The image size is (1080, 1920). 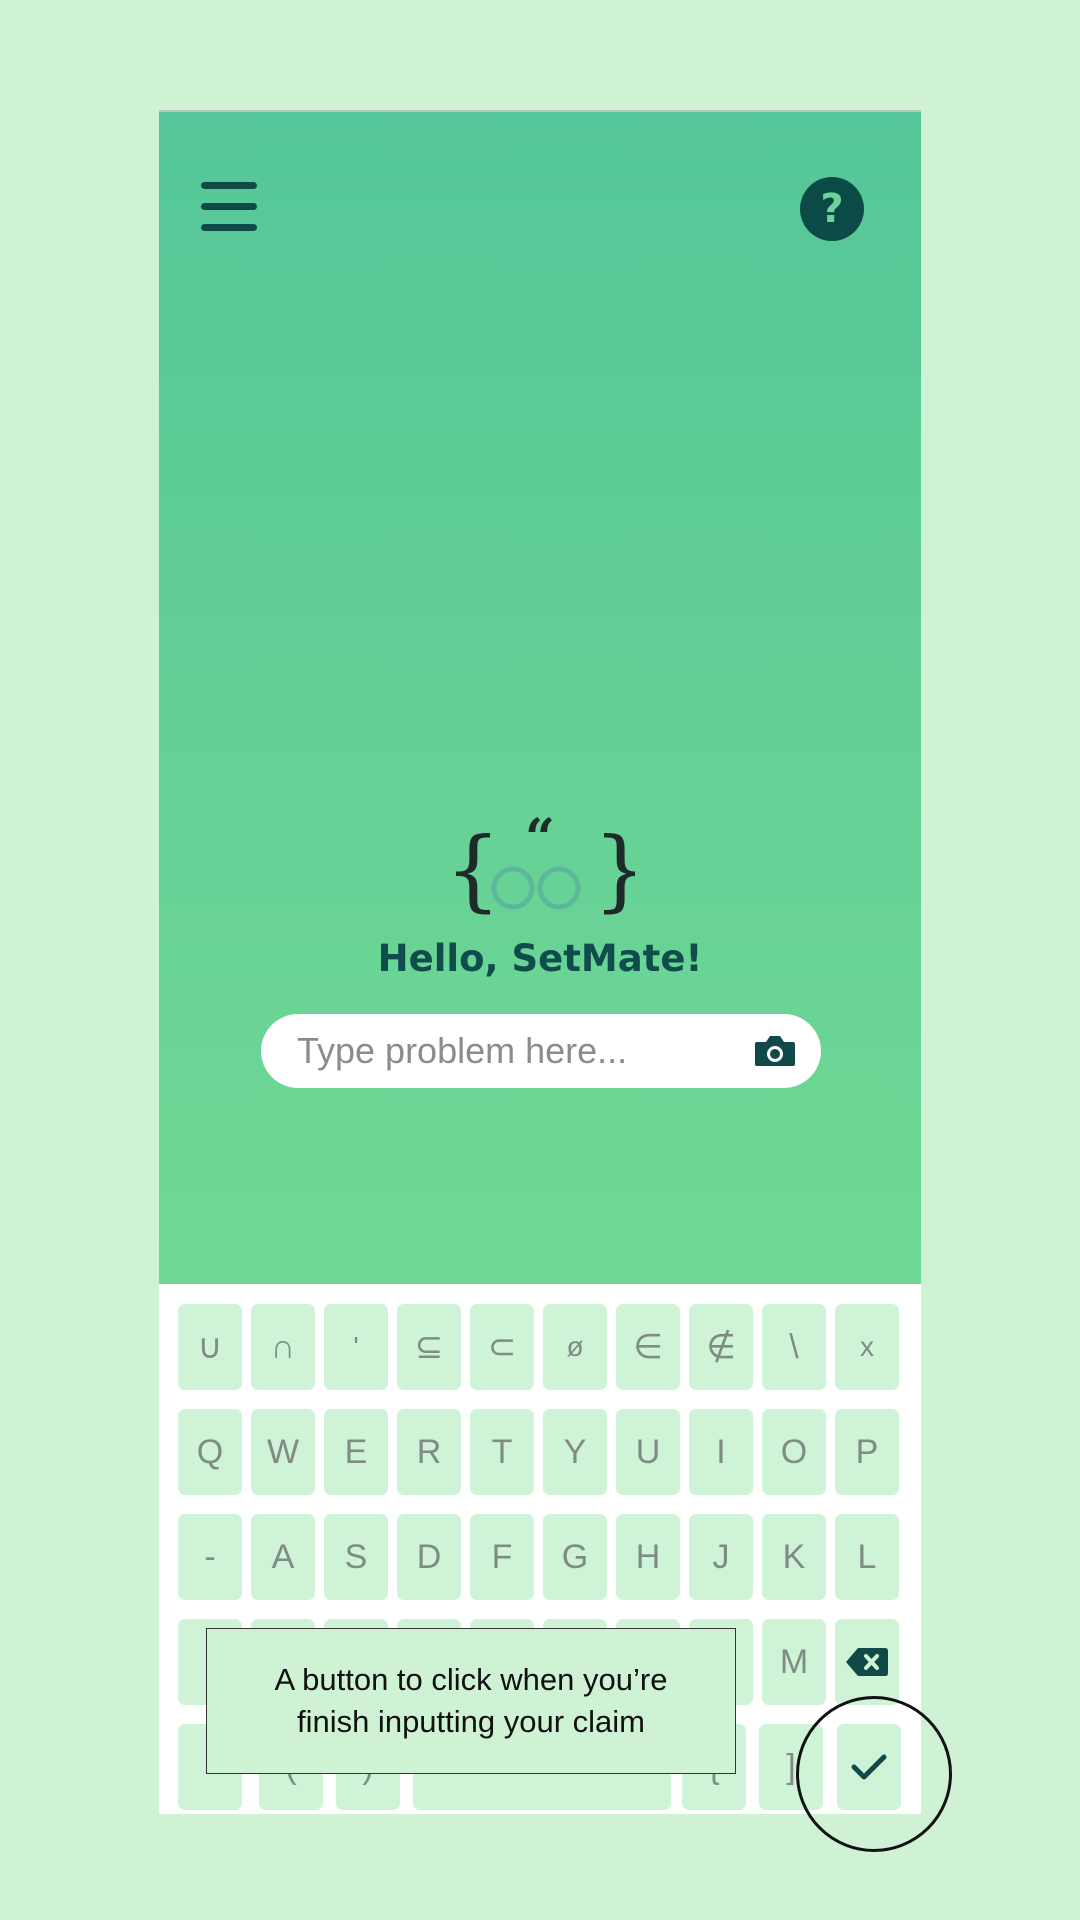 I want to click on key-i: I, so click(x=721, y=1452).